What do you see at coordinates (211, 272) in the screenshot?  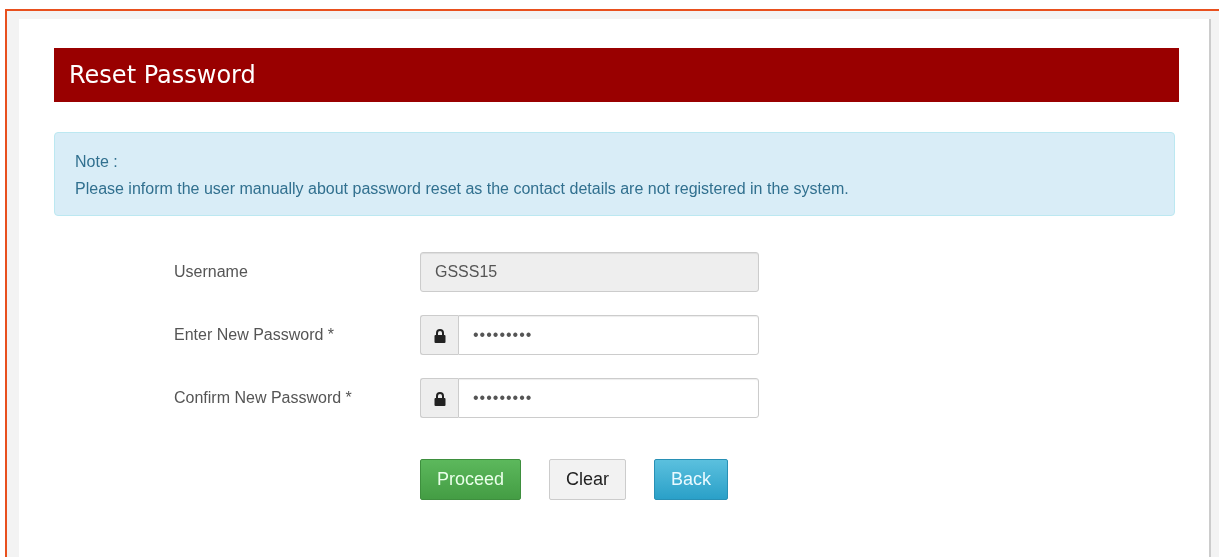 I see `field-label: Username` at bounding box center [211, 272].